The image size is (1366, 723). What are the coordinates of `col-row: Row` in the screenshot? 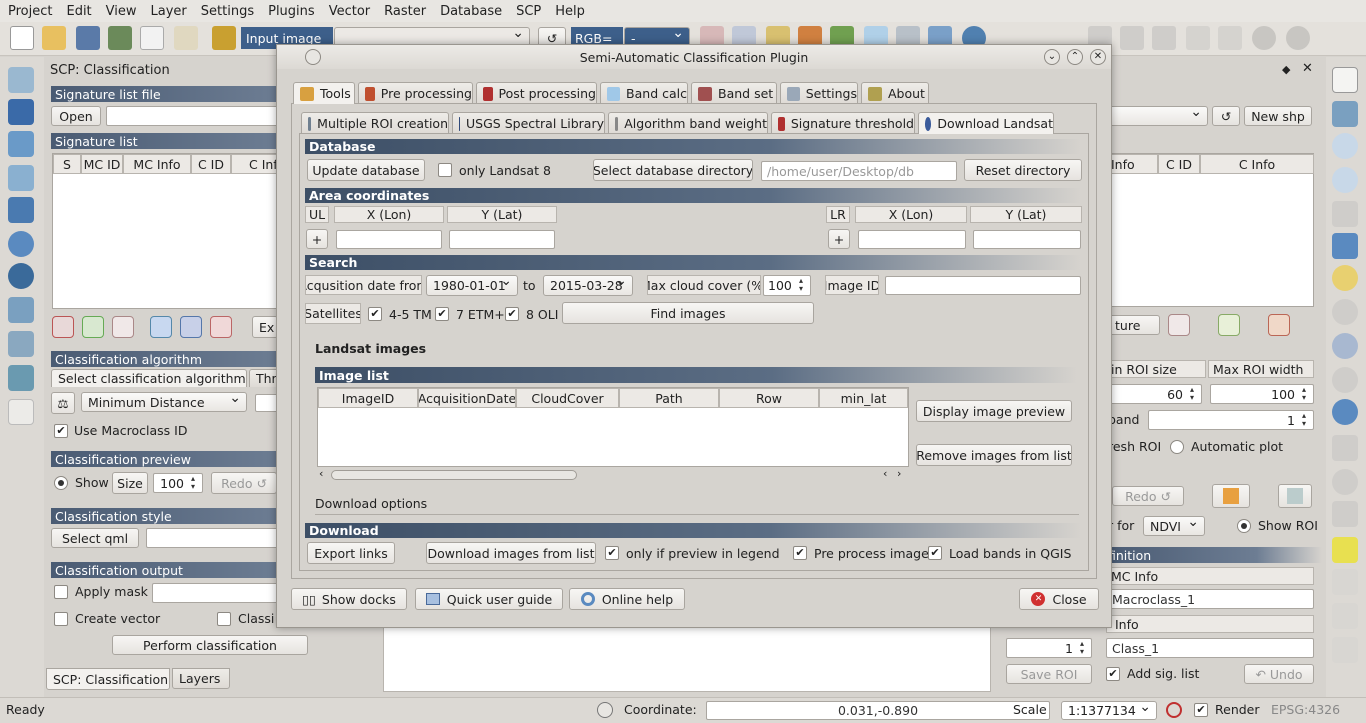 It's located at (769, 398).